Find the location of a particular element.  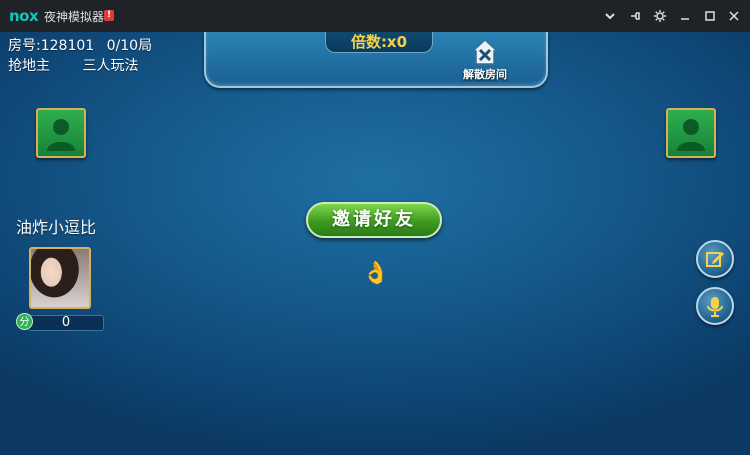

room-number: 房号:128101 is located at coordinates (51, 46).